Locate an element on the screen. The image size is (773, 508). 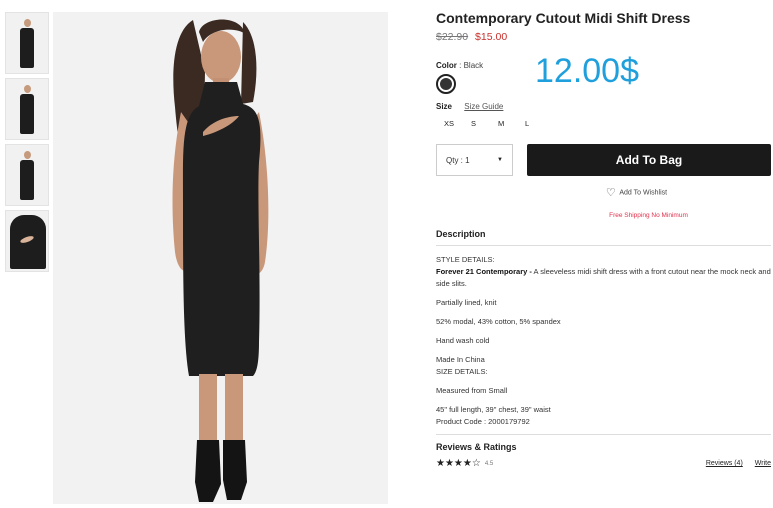
size-option-s: S is located at coordinates (476, 123).